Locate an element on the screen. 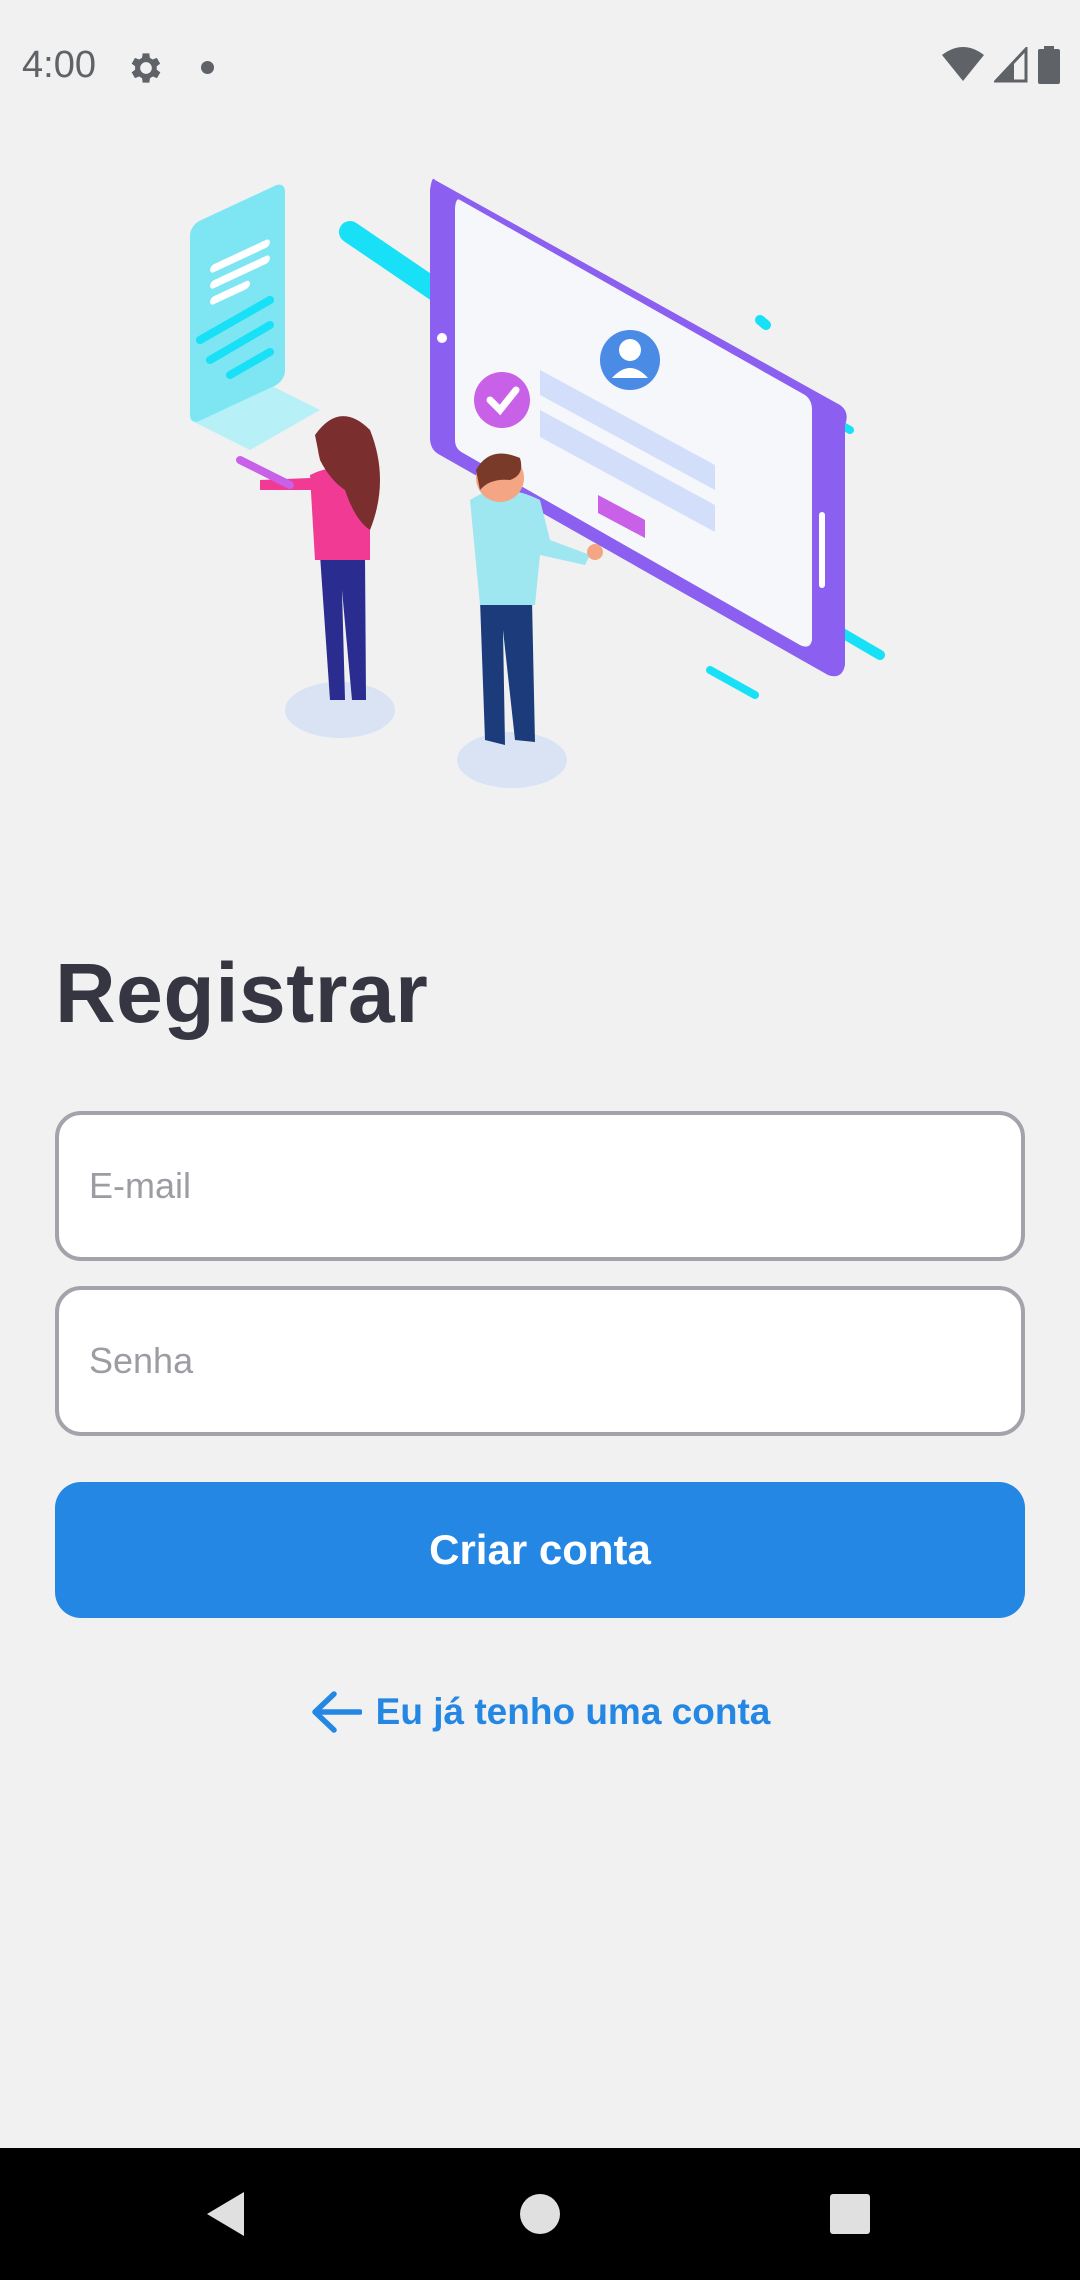 The width and height of the screenshot is (1080, 2280). status-time: 4:00 is located at coordinates (59, 65).